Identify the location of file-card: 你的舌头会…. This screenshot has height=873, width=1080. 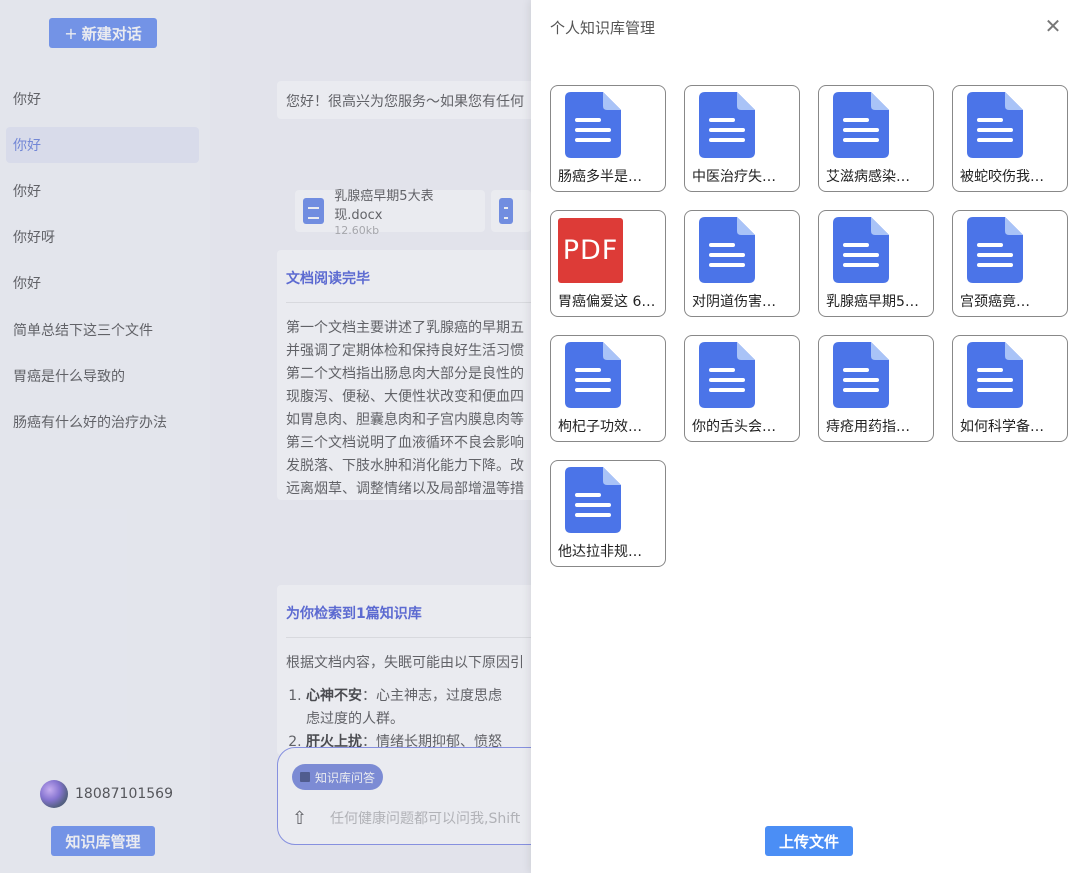
(742, 388).